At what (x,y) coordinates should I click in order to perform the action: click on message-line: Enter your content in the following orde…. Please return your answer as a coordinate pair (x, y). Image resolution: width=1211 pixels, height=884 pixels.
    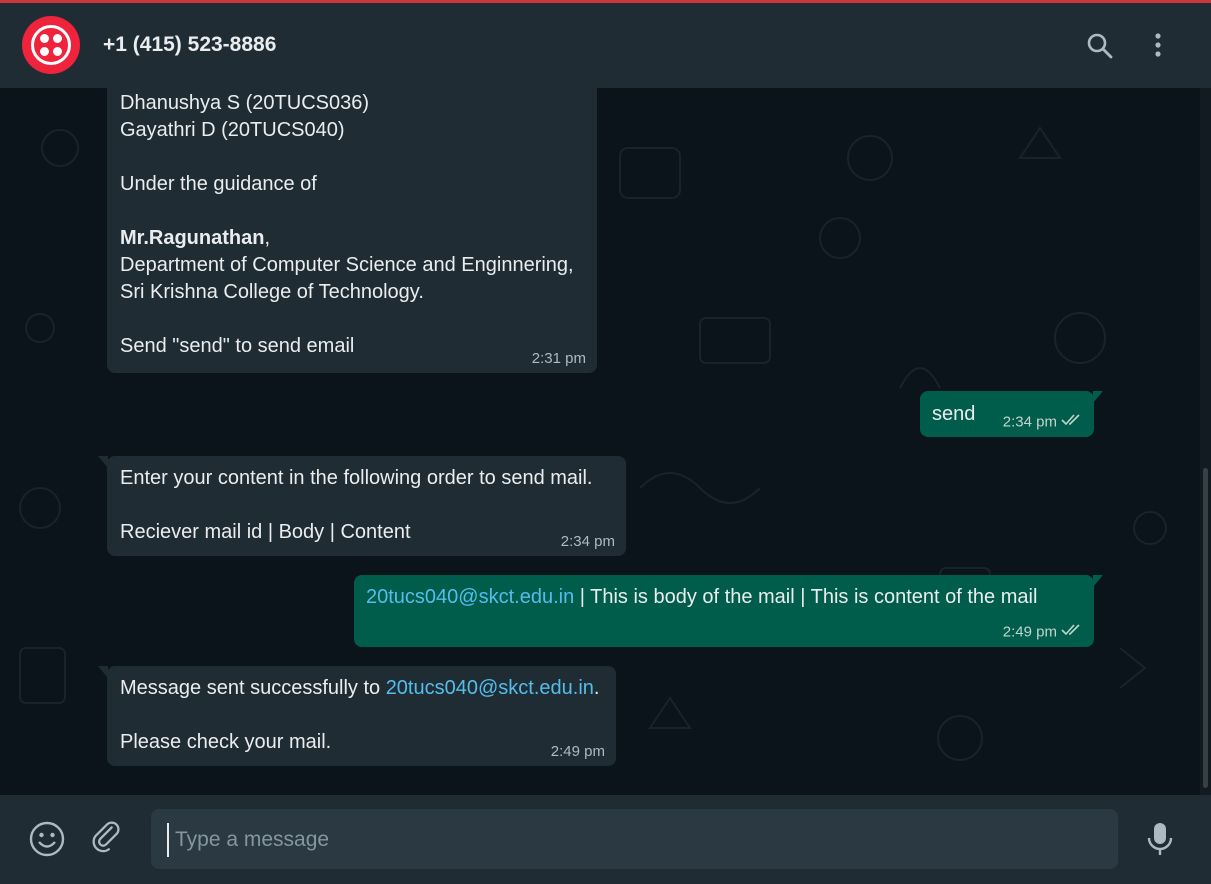
    Looking at the image, I should click on (356, 478).